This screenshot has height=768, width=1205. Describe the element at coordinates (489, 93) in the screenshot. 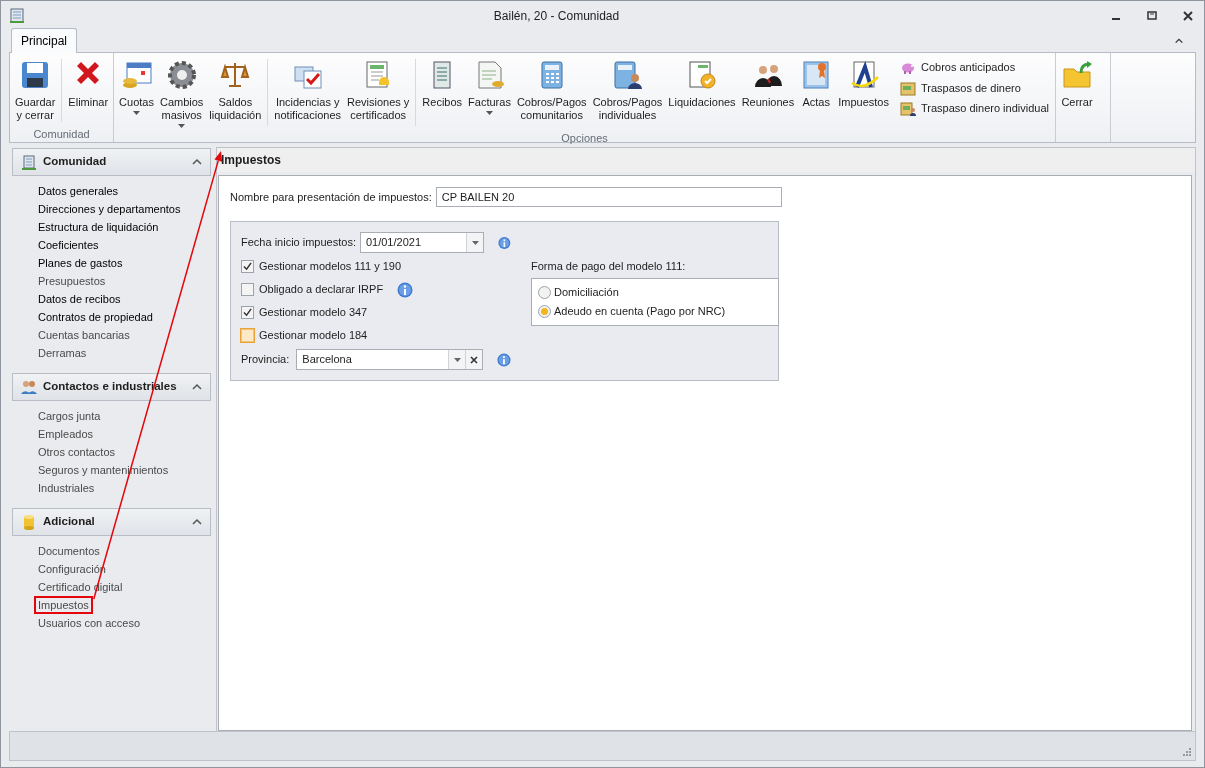

I see `ribbon-button: Facturas` at that location.